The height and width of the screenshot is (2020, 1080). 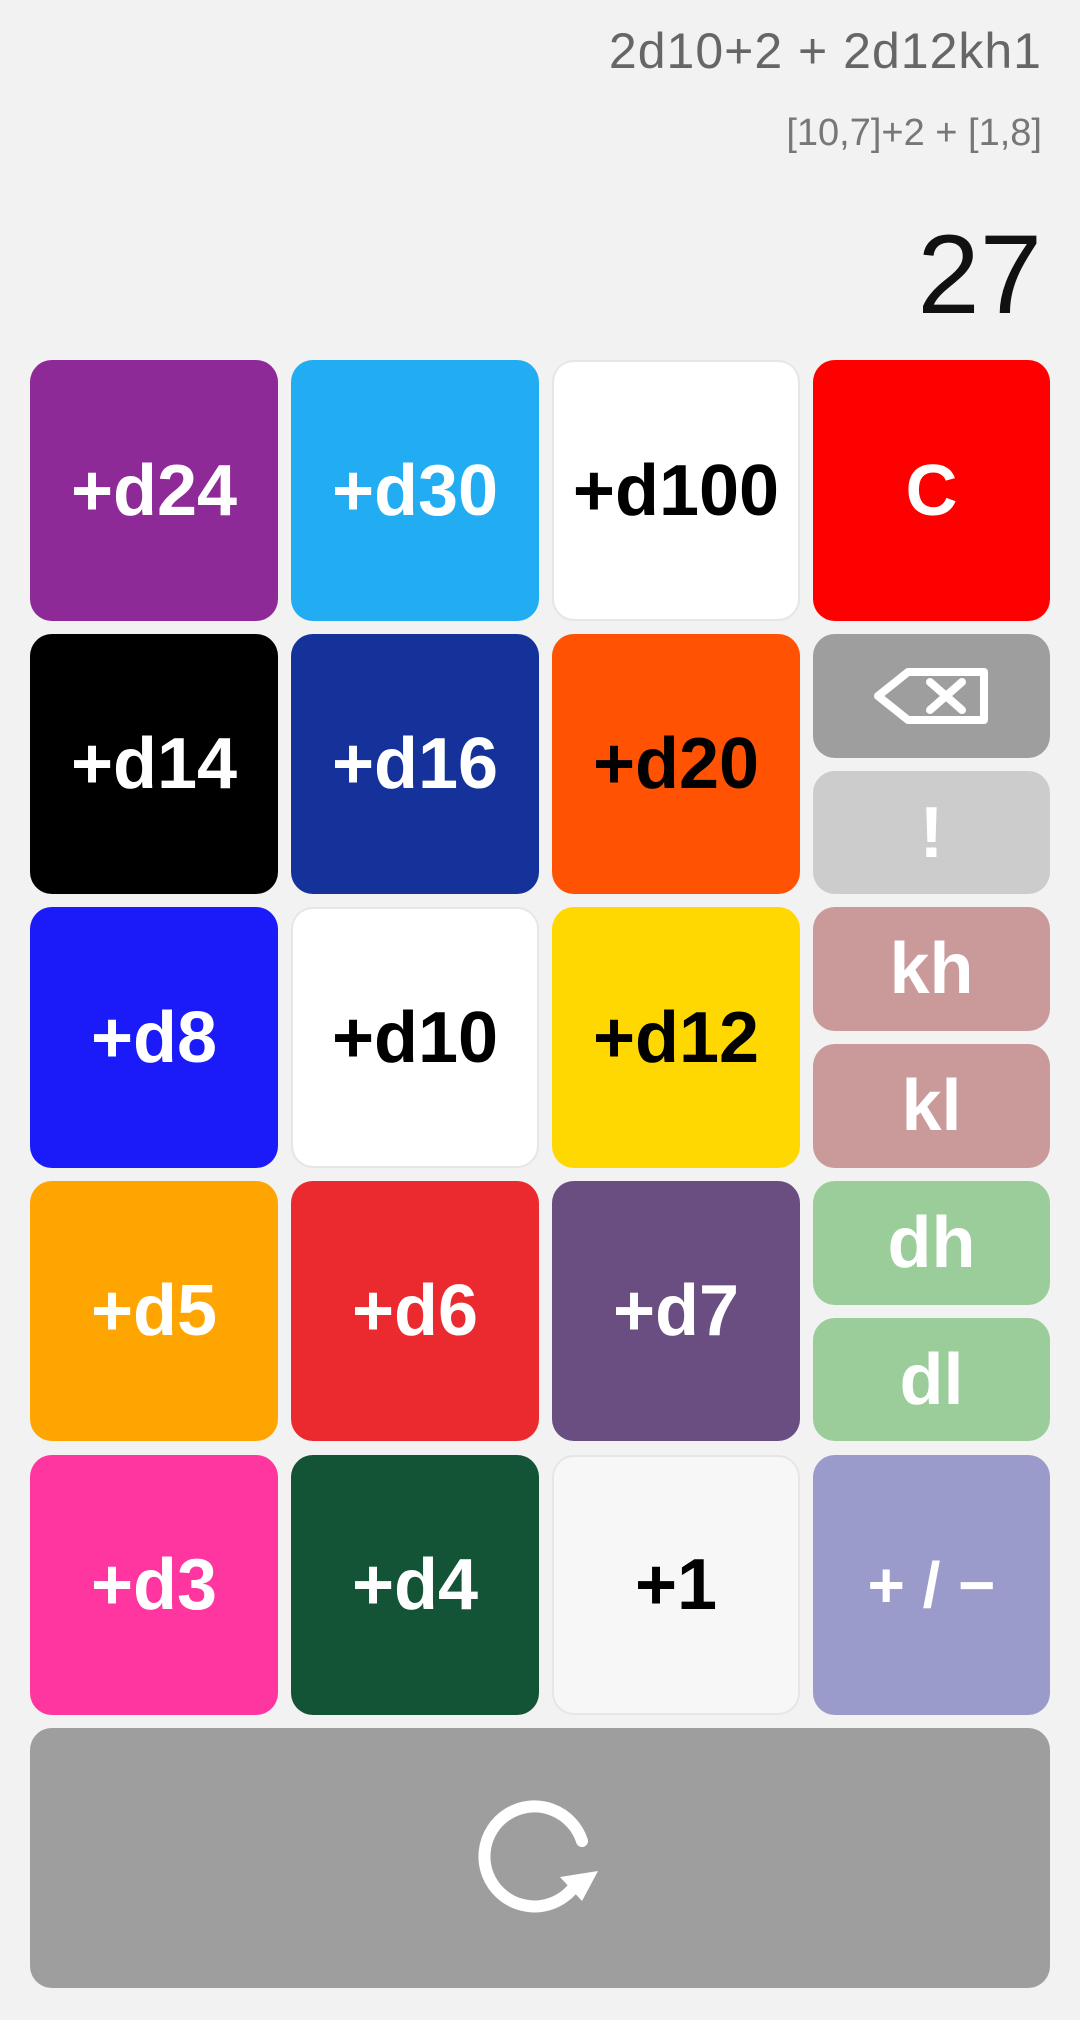 I want to click on reroll-button, so click(x=540, y=1858).